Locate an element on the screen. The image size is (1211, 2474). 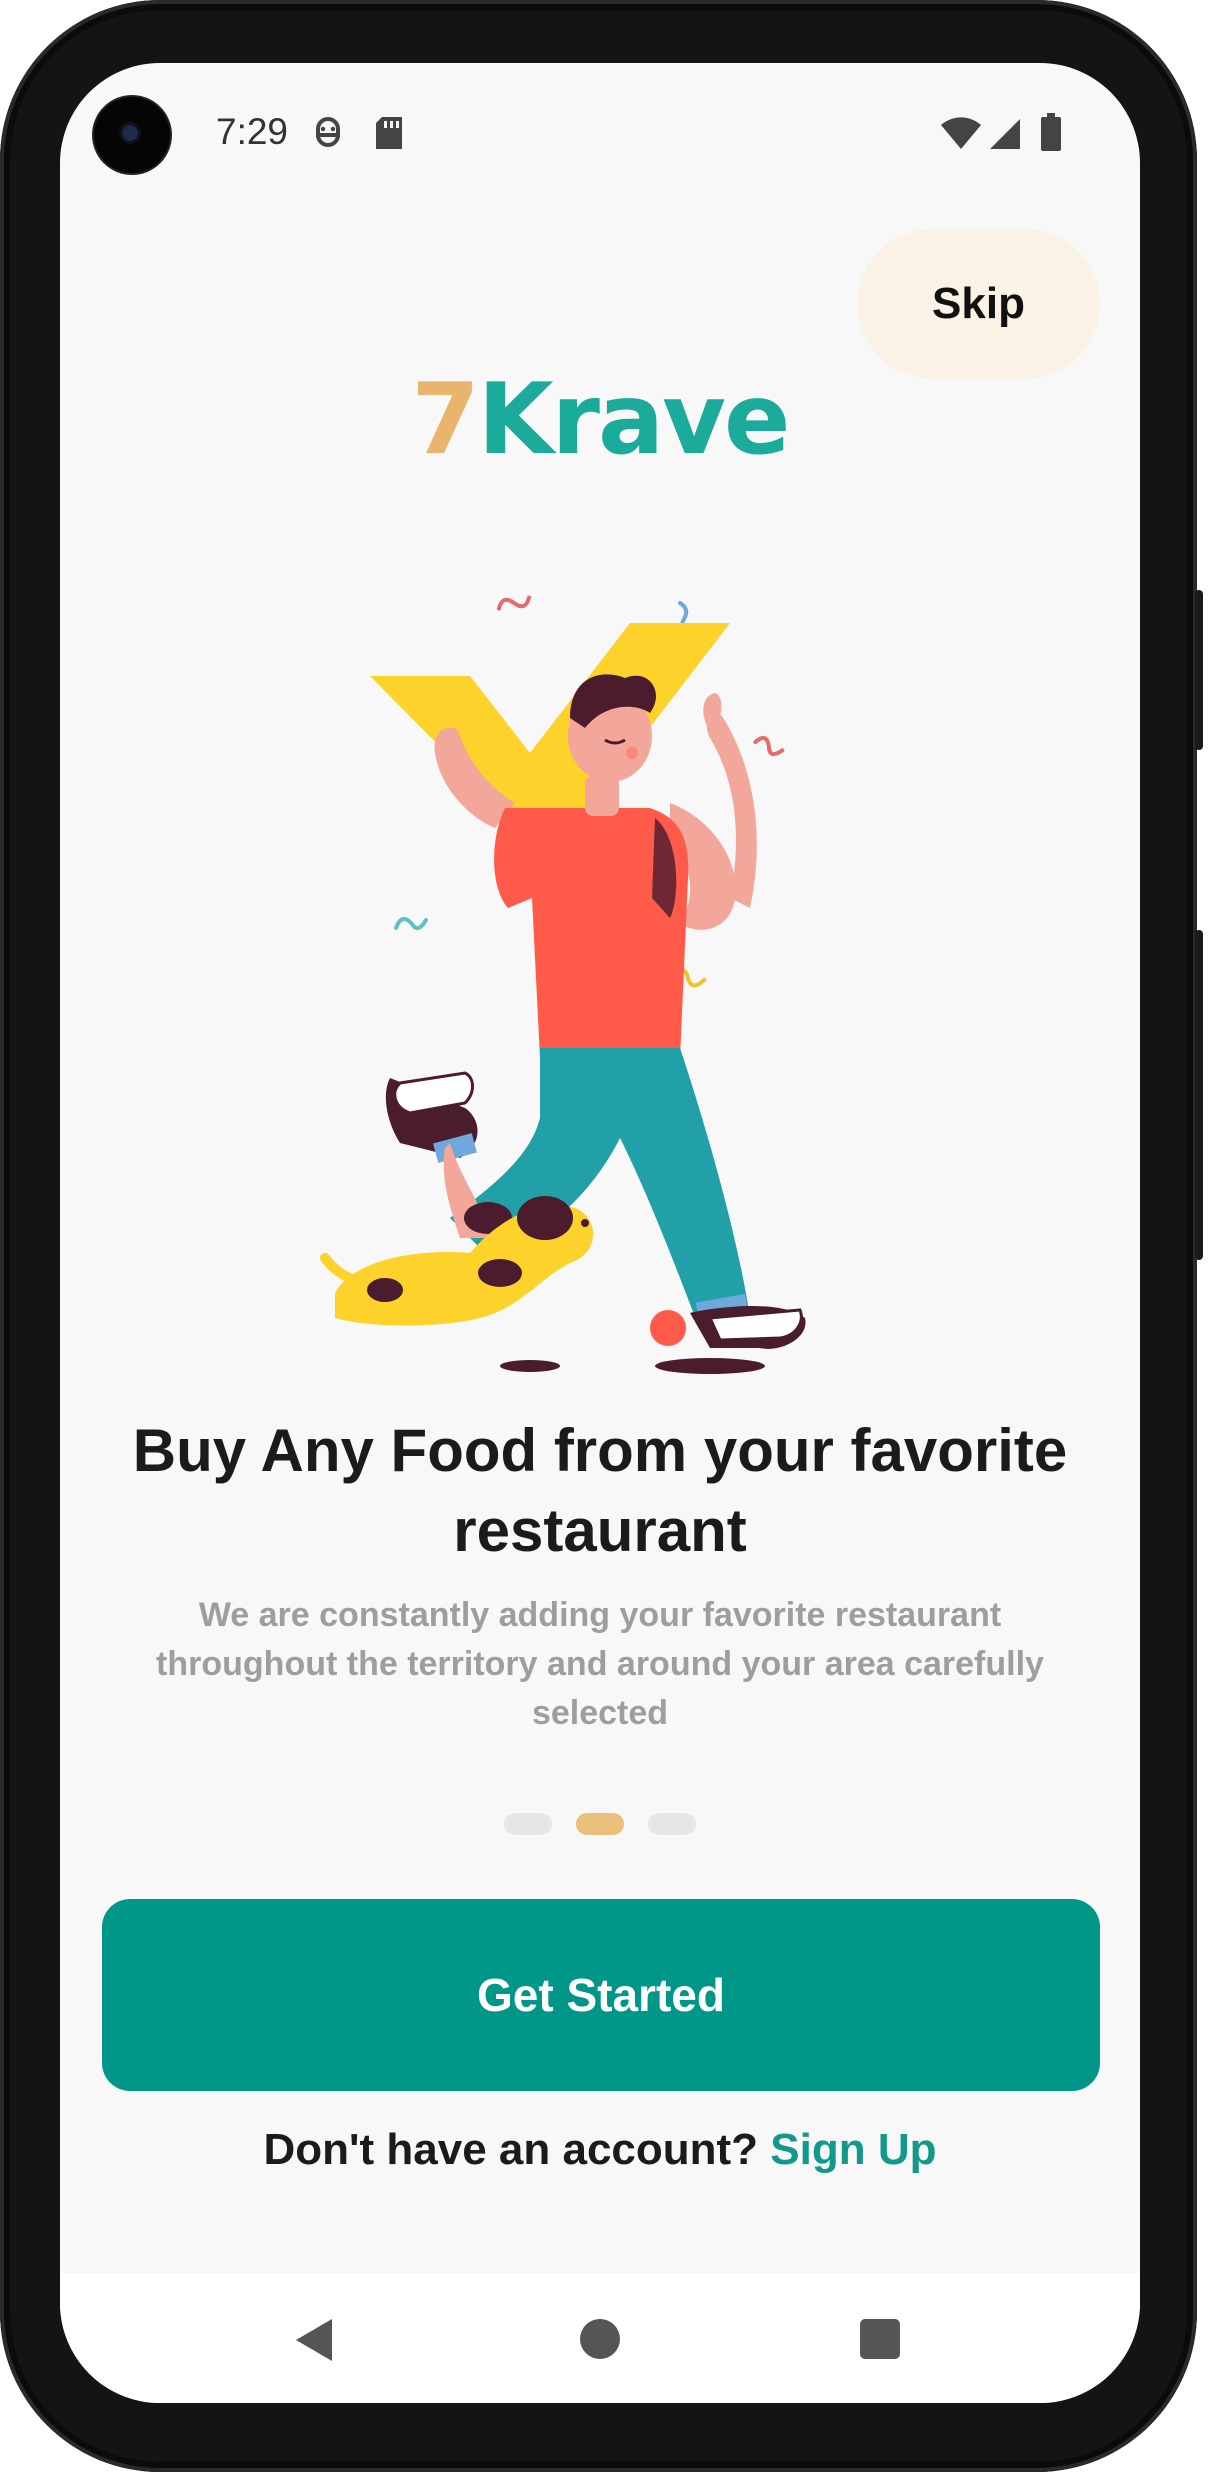
system-navigation-bar is located at coordinates (600, 2338).